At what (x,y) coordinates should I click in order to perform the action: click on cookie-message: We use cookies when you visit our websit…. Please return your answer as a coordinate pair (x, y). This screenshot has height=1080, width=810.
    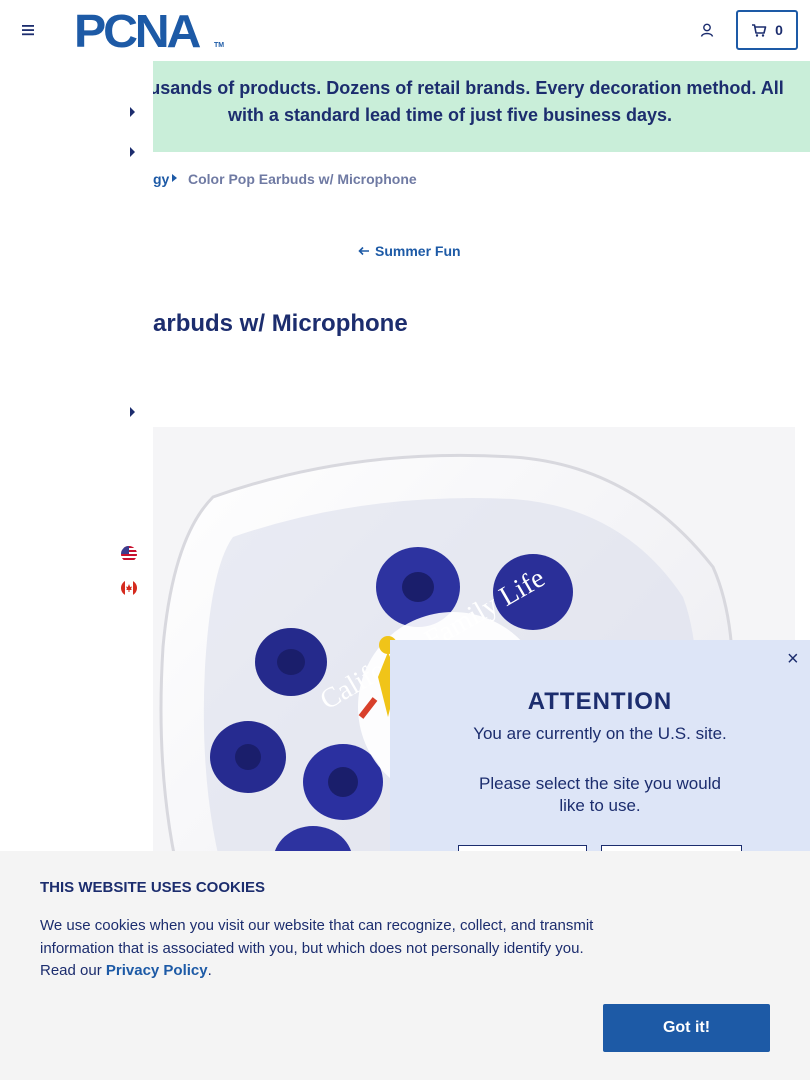
    Looking at the image, I should click on (320, 949).